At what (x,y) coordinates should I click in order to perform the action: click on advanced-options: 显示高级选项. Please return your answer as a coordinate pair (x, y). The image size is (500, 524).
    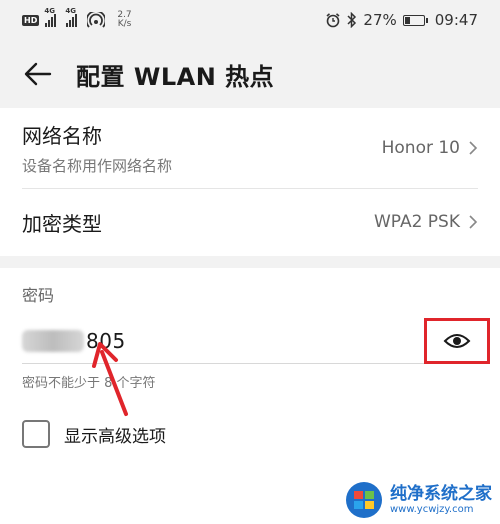
    Looking at the image, I should click on (94, 434).